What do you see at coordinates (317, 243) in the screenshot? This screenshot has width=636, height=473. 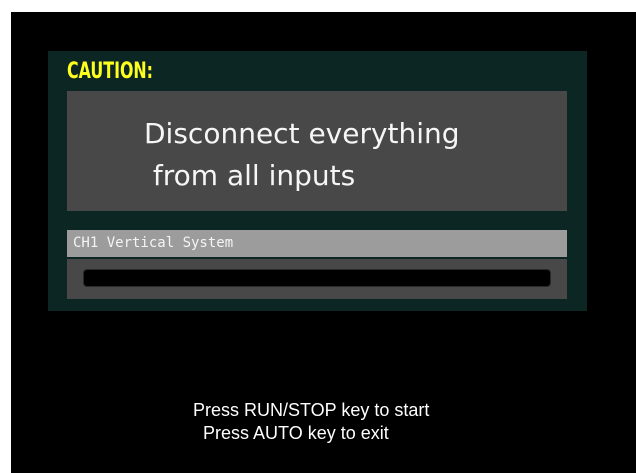 I see `channel-label-bar: CH1 Vertical System` at bounding box center [317, 243].